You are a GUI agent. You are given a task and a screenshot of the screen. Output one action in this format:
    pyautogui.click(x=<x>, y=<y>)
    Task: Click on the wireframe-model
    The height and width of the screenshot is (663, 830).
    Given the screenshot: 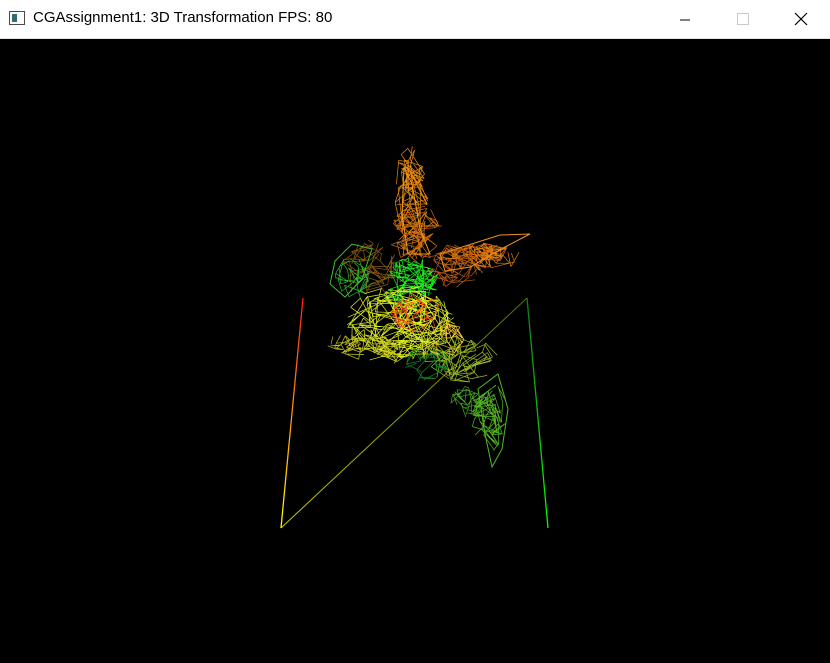 What is the action you would take?
    pyautogui.click(x=429, y=307)
    